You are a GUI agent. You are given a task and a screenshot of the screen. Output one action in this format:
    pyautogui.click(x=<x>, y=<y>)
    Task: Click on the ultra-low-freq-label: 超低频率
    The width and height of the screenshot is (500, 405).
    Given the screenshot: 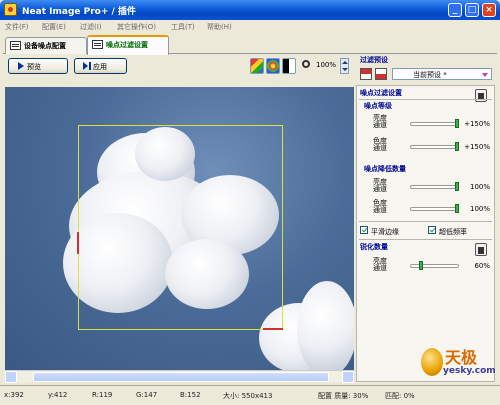 What is the action you would take?
    pyautogui.click(x=453, y=232)
    